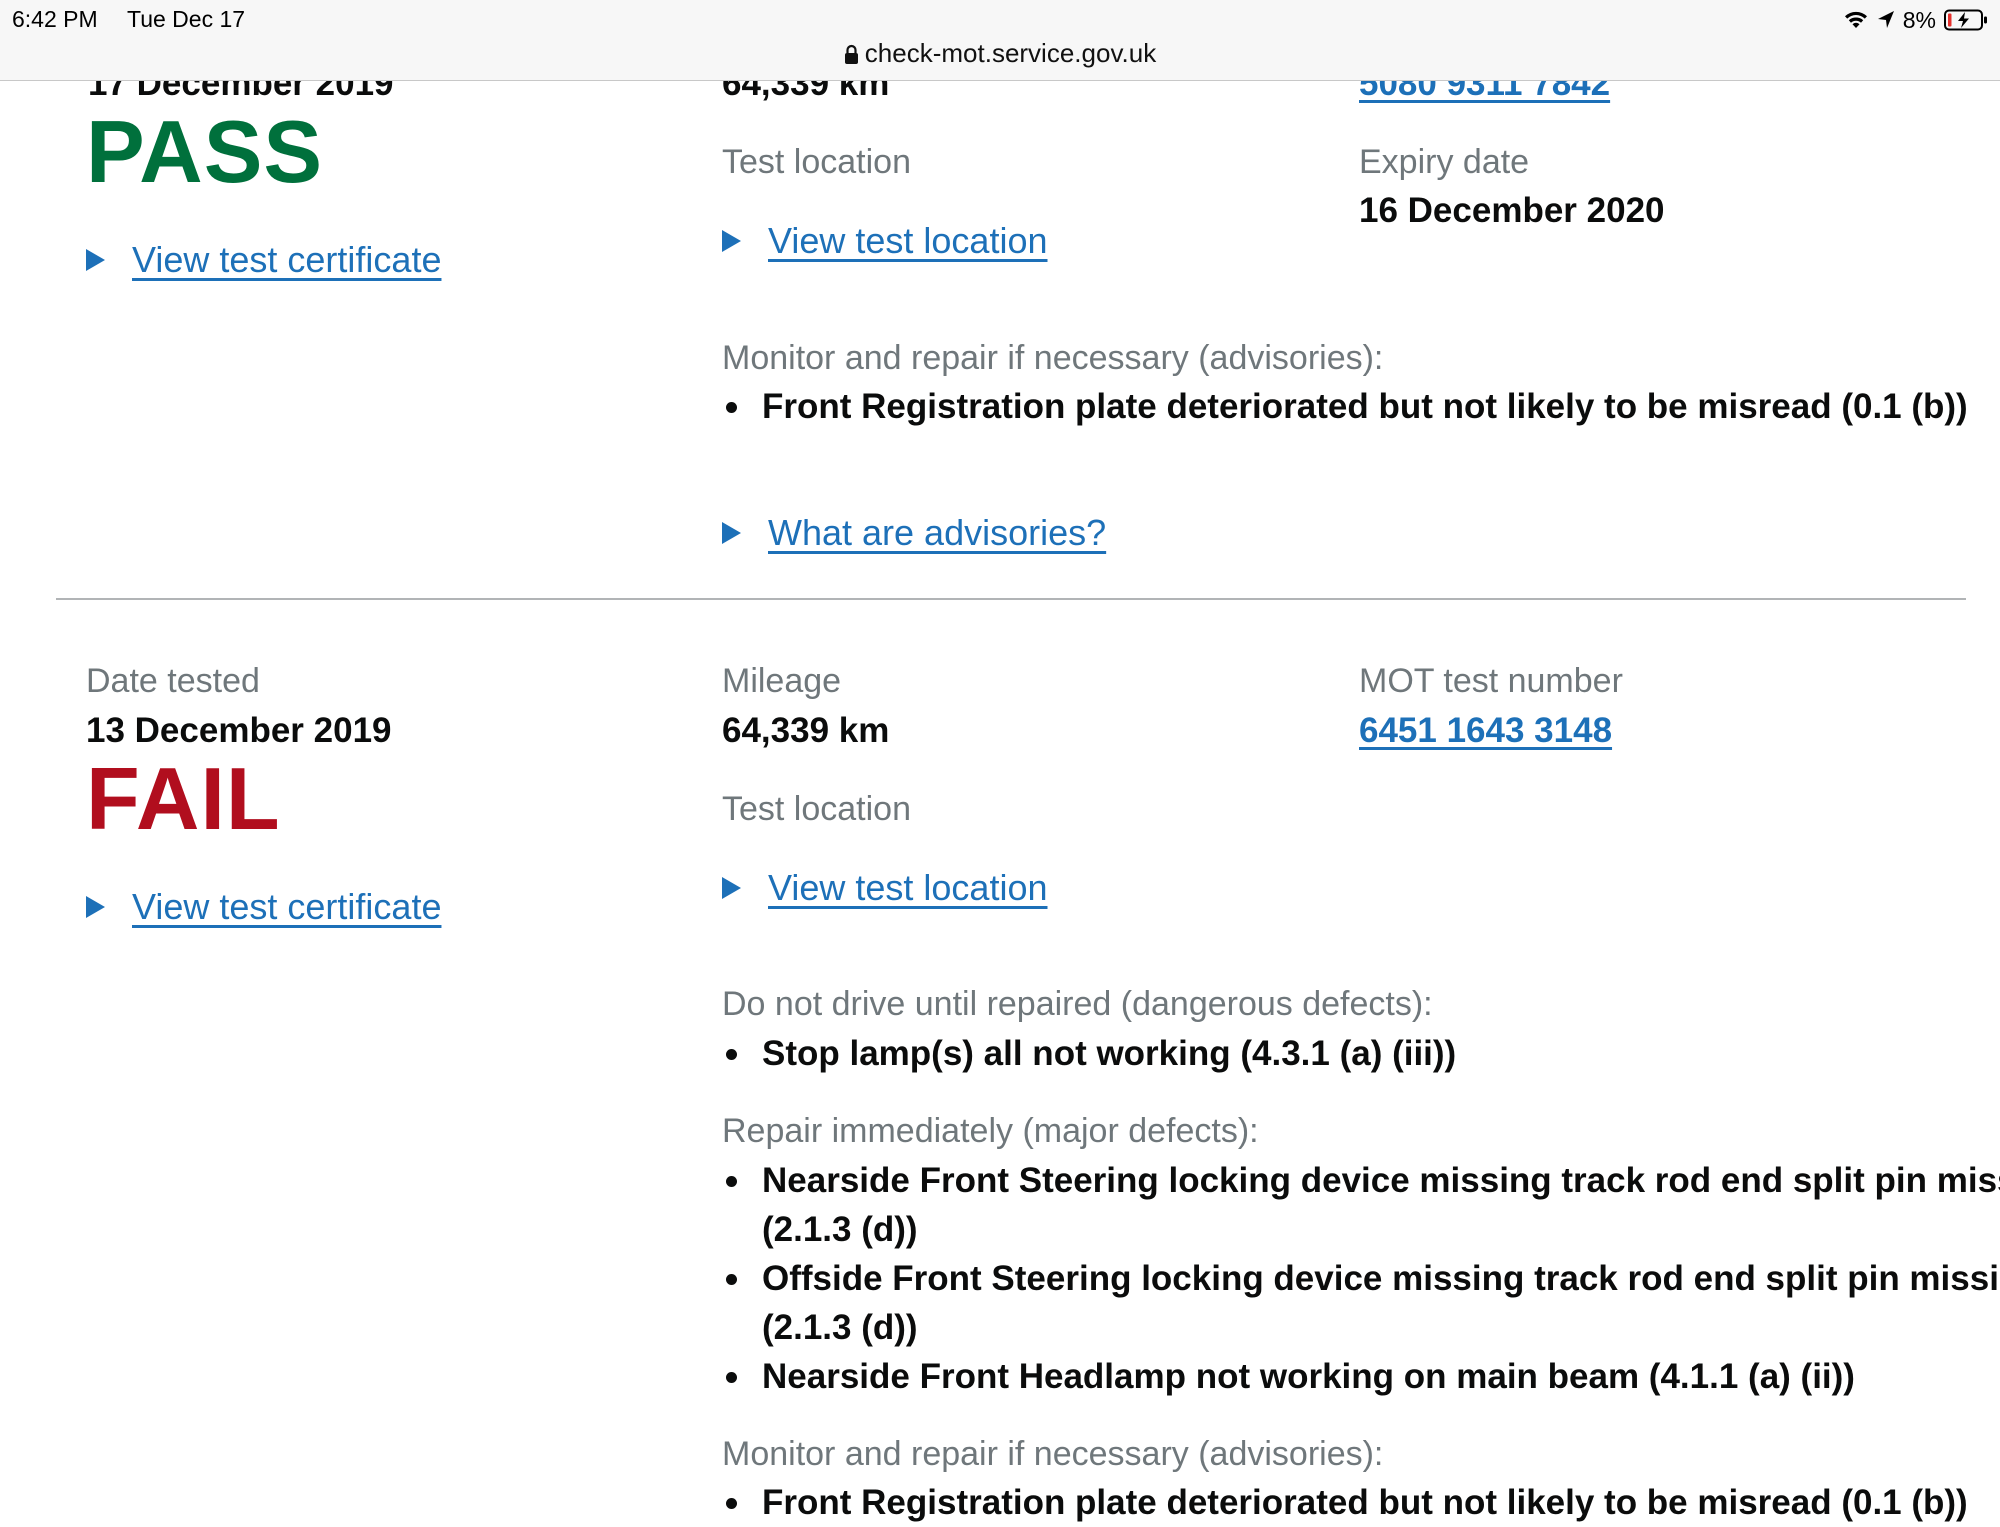 This screenshot has width=2000, height=1527. I want to click on status-date: Tue Dec 17, so click(186, 19).